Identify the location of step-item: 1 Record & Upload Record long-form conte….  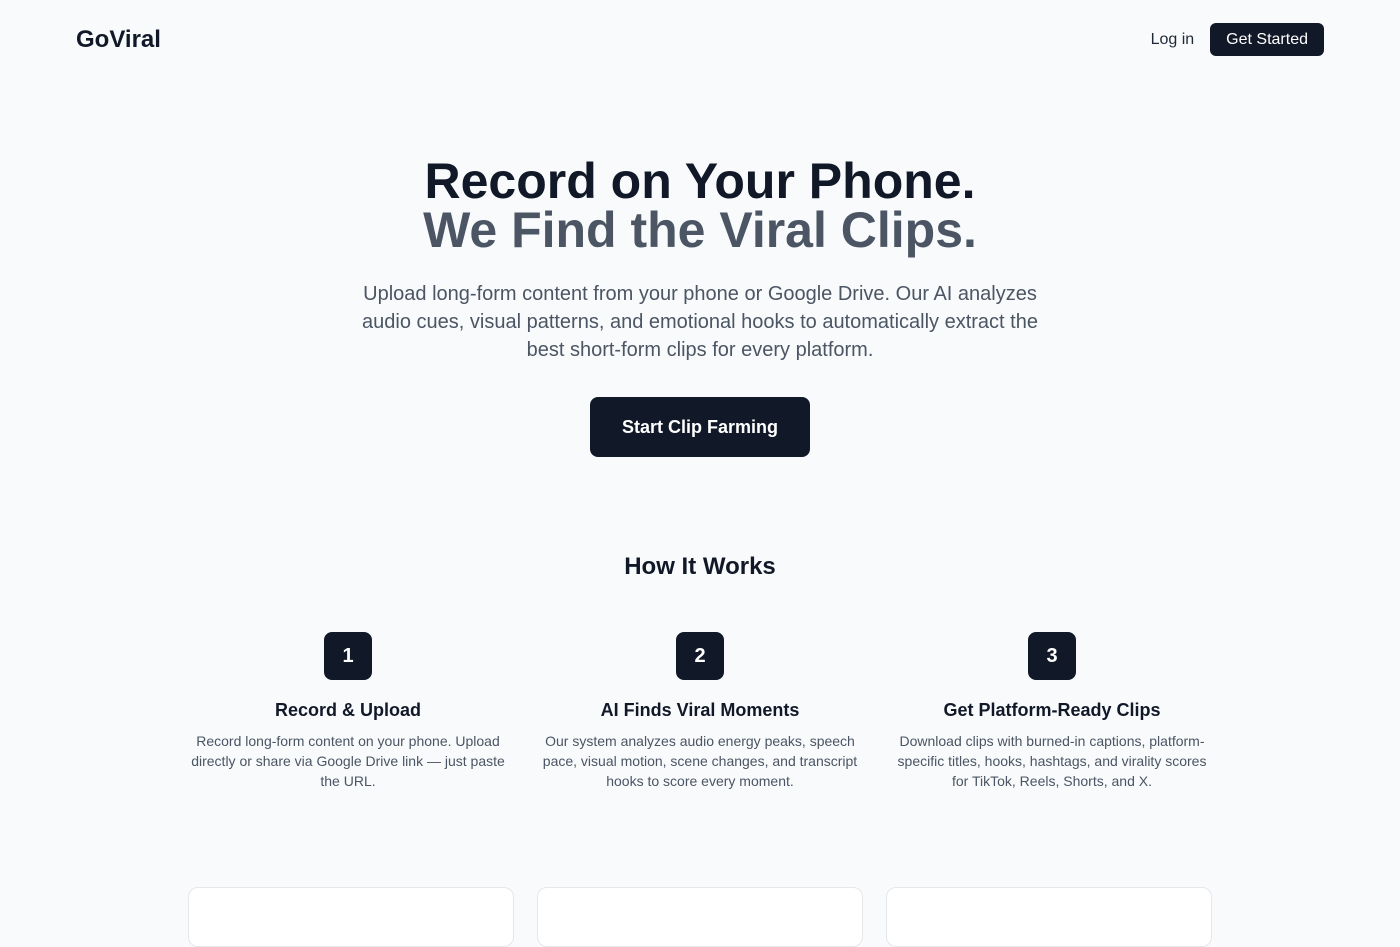
(348, 711).